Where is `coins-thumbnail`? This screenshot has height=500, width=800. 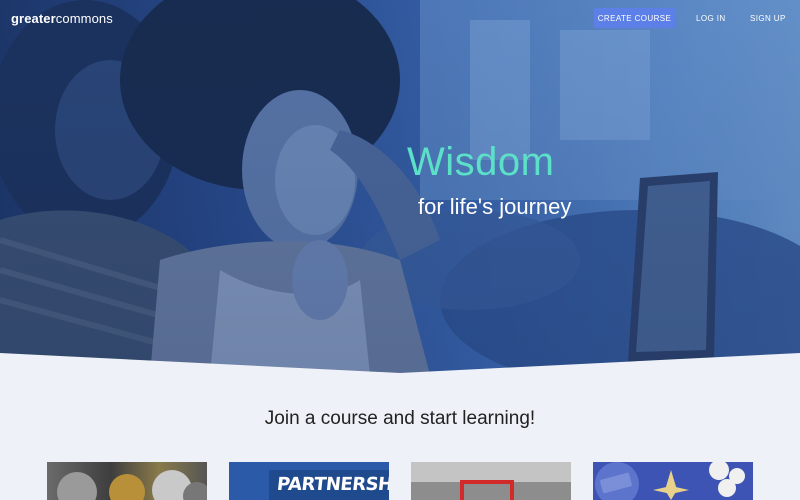
coins-thumbnail is located at coordinates (132, 485).